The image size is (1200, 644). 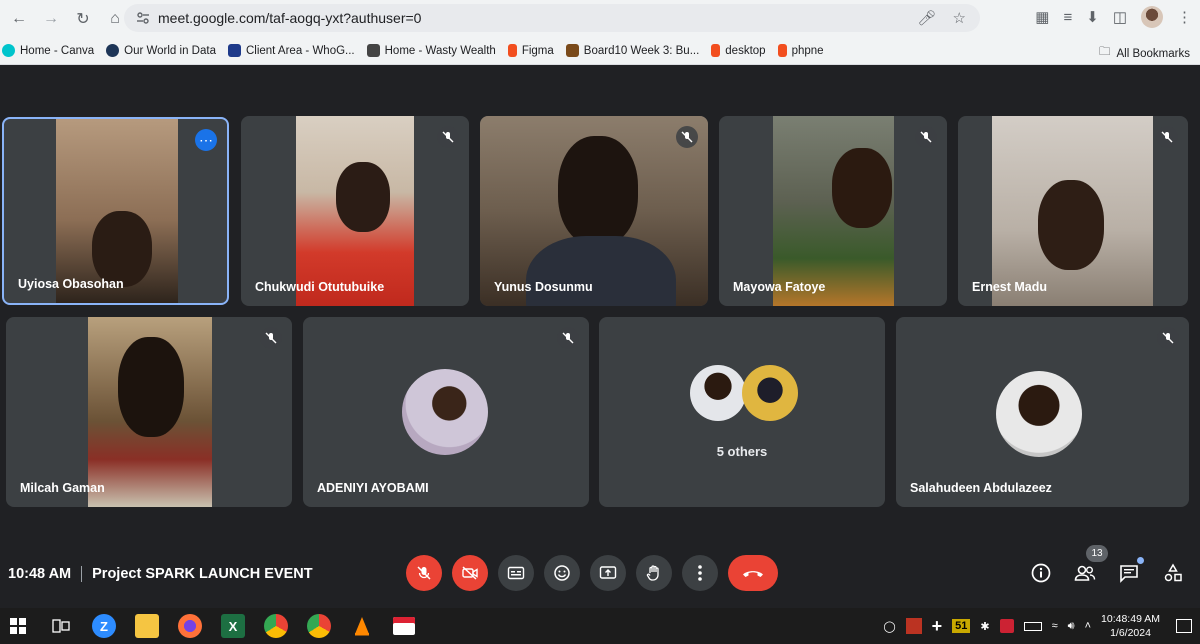 I want to click on snipping-tool-icon, so click(x=913, y=626).